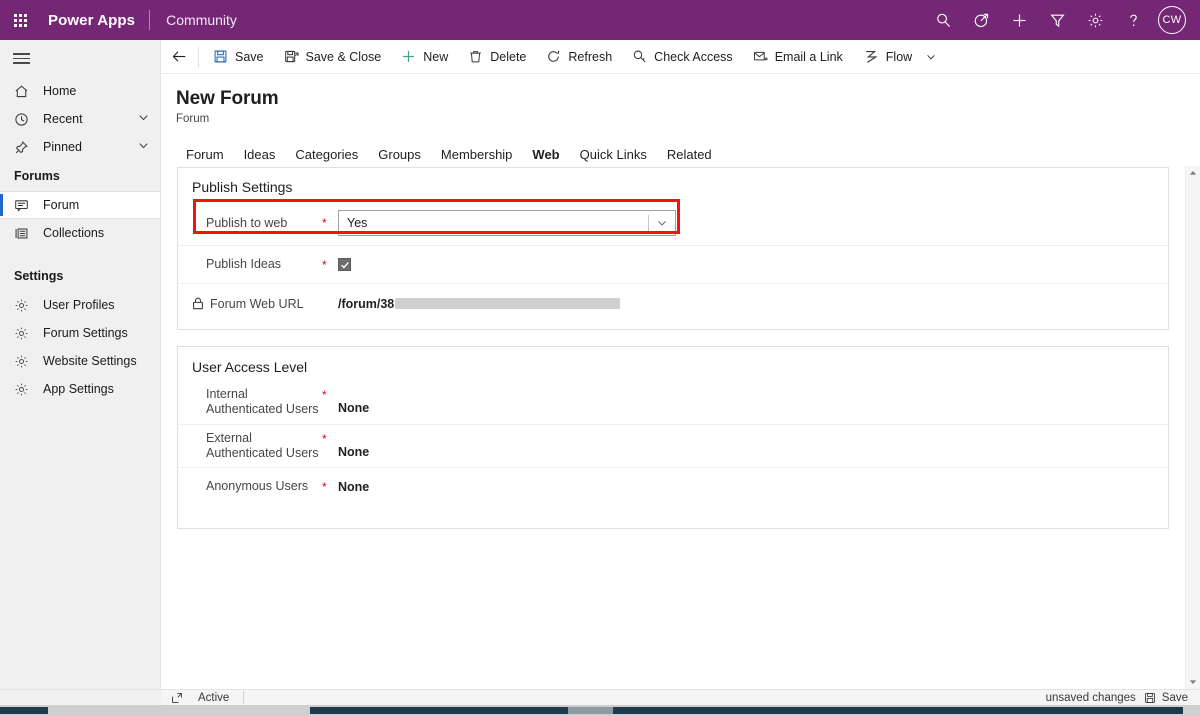 Image resolution: width=1200 pixels, height=716 pixels. I want to click on external-authenticated-users-value: None, so click(353, 445).